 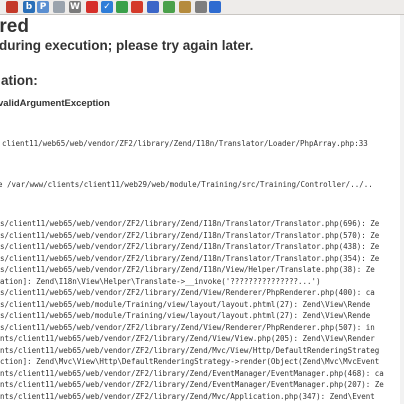 I want to click on wikipedia-icon: W, so click(x=75, y=7).